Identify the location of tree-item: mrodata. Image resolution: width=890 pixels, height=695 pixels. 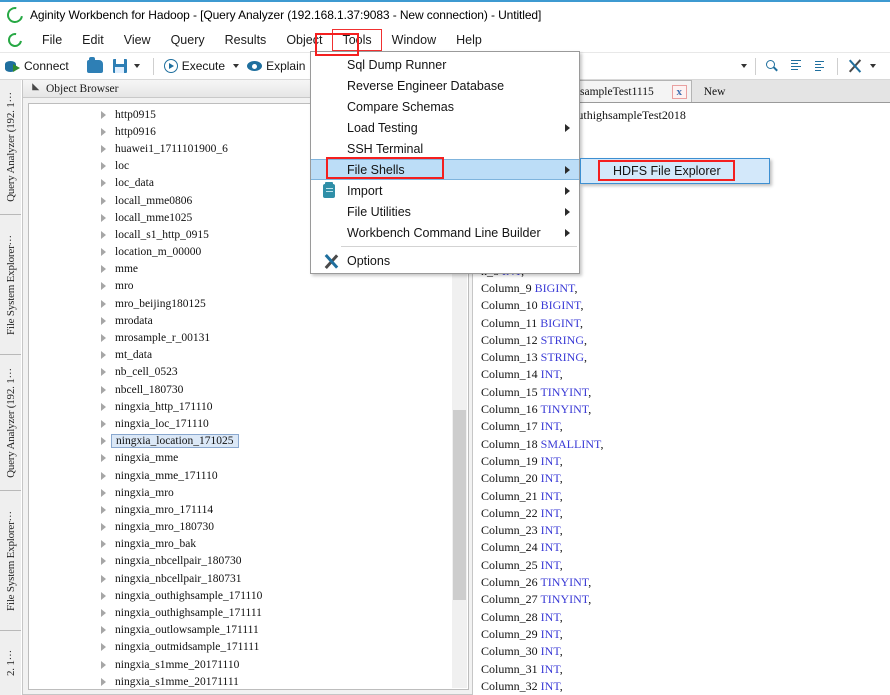
(248, 320).